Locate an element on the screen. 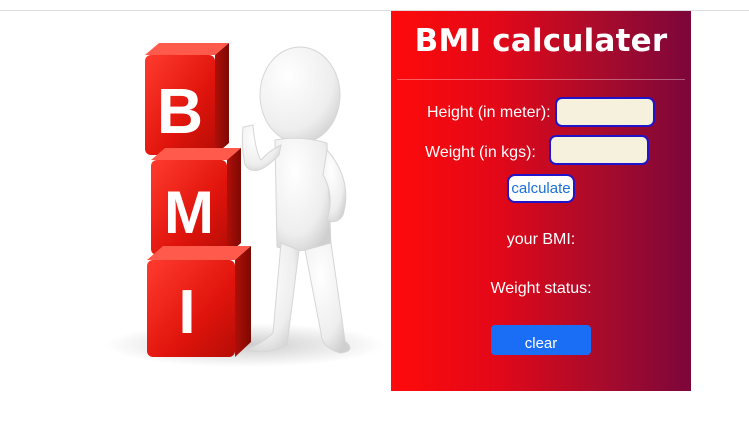 Image resolution: width=749 pixels, height=422 pixels. height-input is located at coordinates (605, 112).